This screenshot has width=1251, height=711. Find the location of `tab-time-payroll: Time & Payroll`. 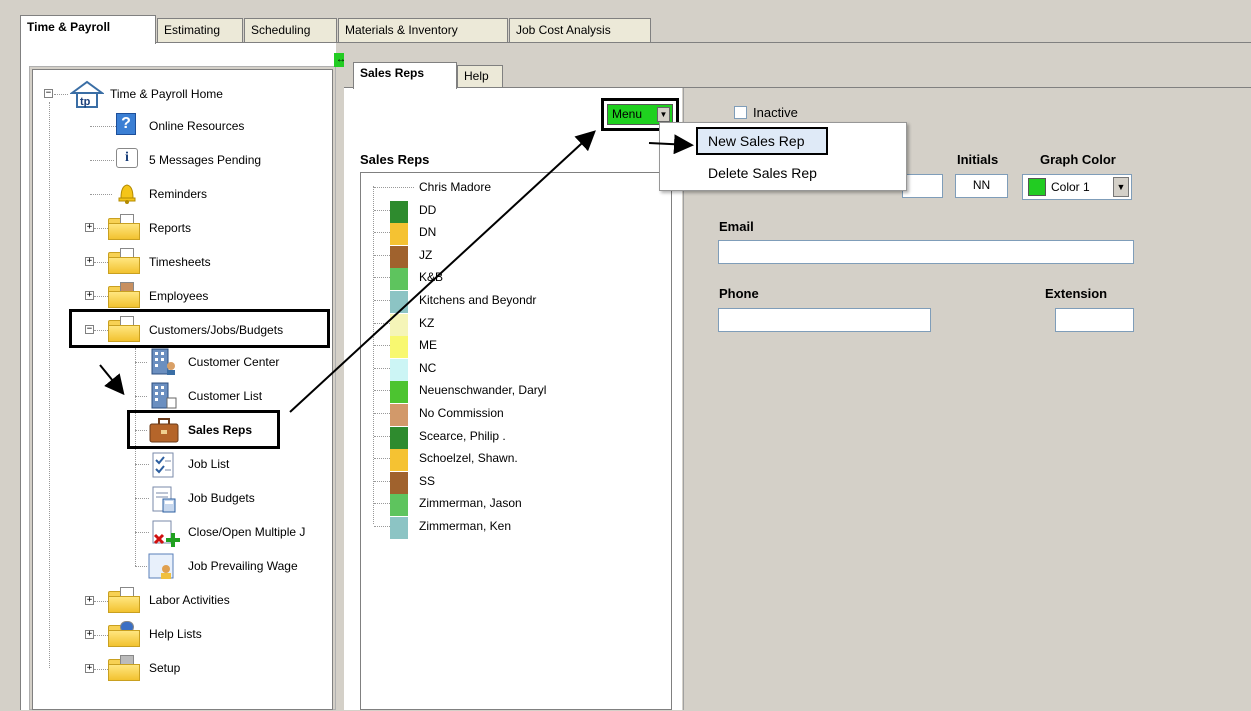

tab-time-payroll: Time & Payroll is located at coordinates (88, 29).